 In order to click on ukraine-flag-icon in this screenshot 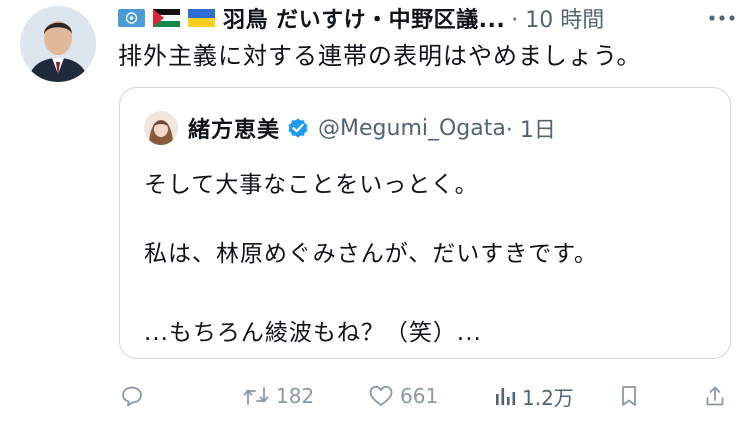, I will do `click(201, 18)`.